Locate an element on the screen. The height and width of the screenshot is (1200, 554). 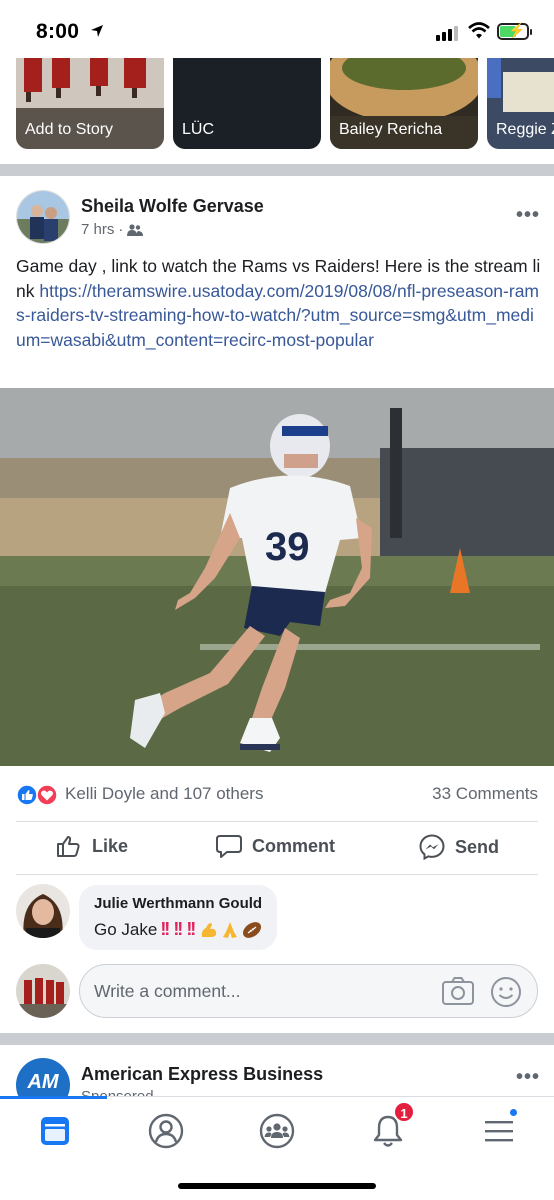
comment-button: Comment is located at coordinates (275, 846).